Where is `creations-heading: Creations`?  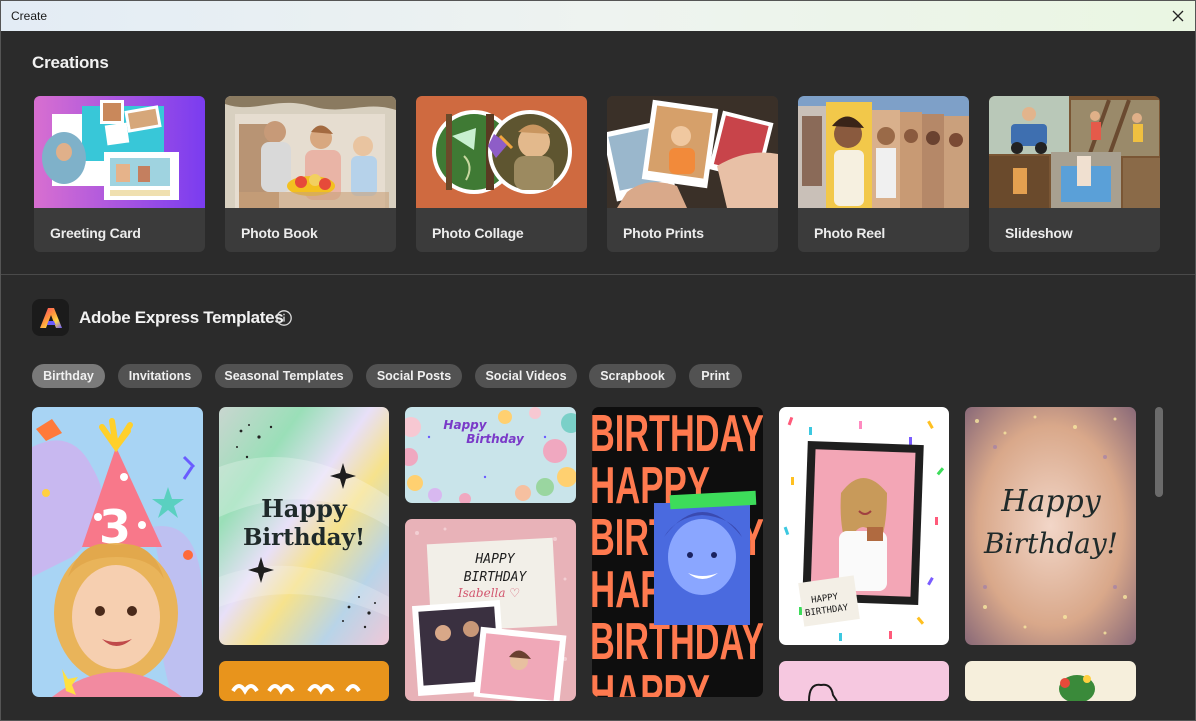 creations-heading: Creations is located at coordinates (70, 62).